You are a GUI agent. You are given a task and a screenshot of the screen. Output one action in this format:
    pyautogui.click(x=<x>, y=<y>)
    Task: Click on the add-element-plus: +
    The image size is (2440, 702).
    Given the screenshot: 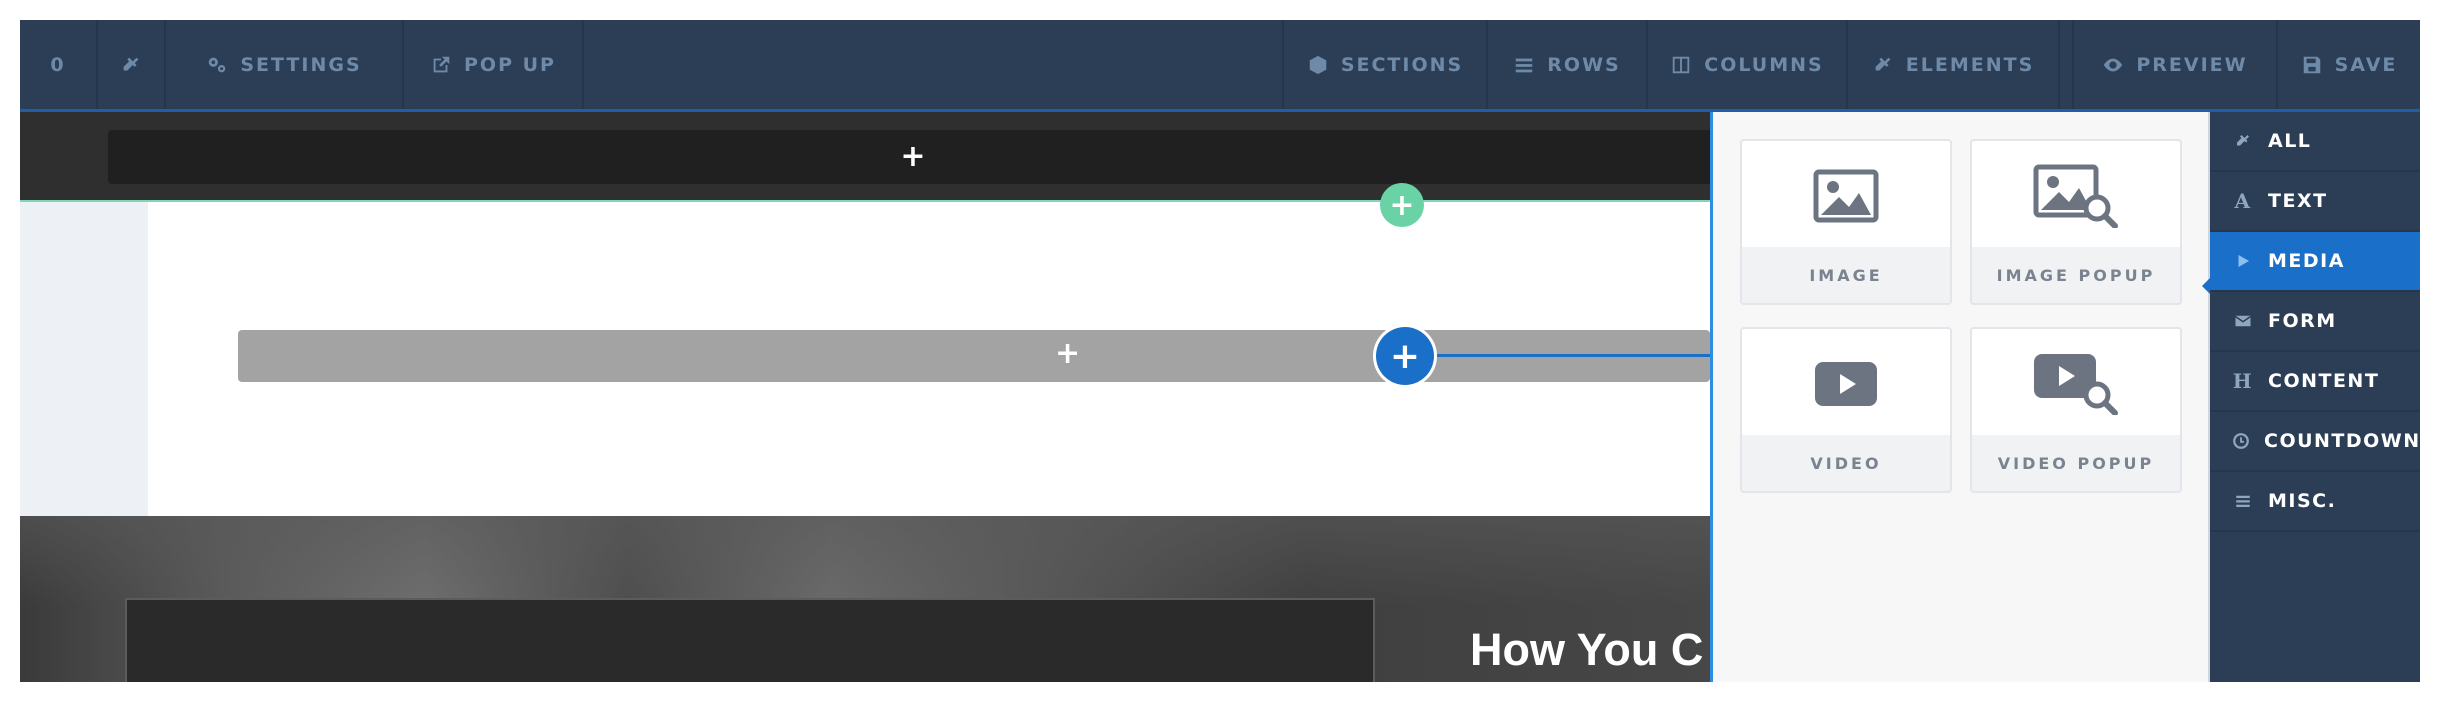 What is the action you would take?
    pyautogui.click(x=1405, y=356)
    